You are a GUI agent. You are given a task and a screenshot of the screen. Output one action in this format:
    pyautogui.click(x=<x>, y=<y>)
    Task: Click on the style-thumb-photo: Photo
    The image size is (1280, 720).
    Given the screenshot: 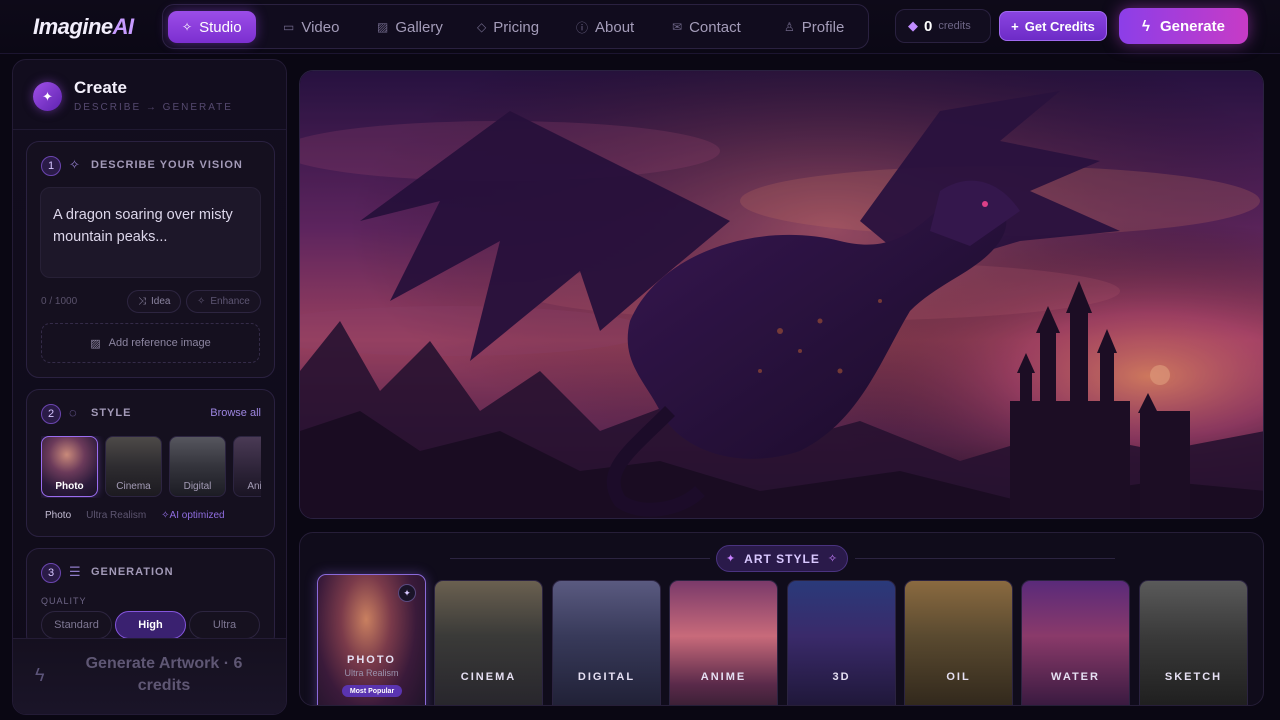 What is the action you would take?
    pyautogui.click(x=69, y=466)
    